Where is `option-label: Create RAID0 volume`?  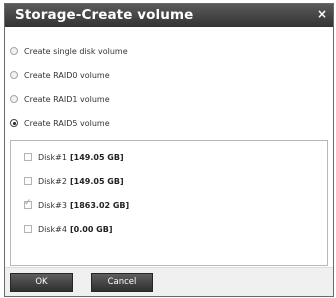 option-label: Create RAID0 volume is located at coordinates (67, 75).